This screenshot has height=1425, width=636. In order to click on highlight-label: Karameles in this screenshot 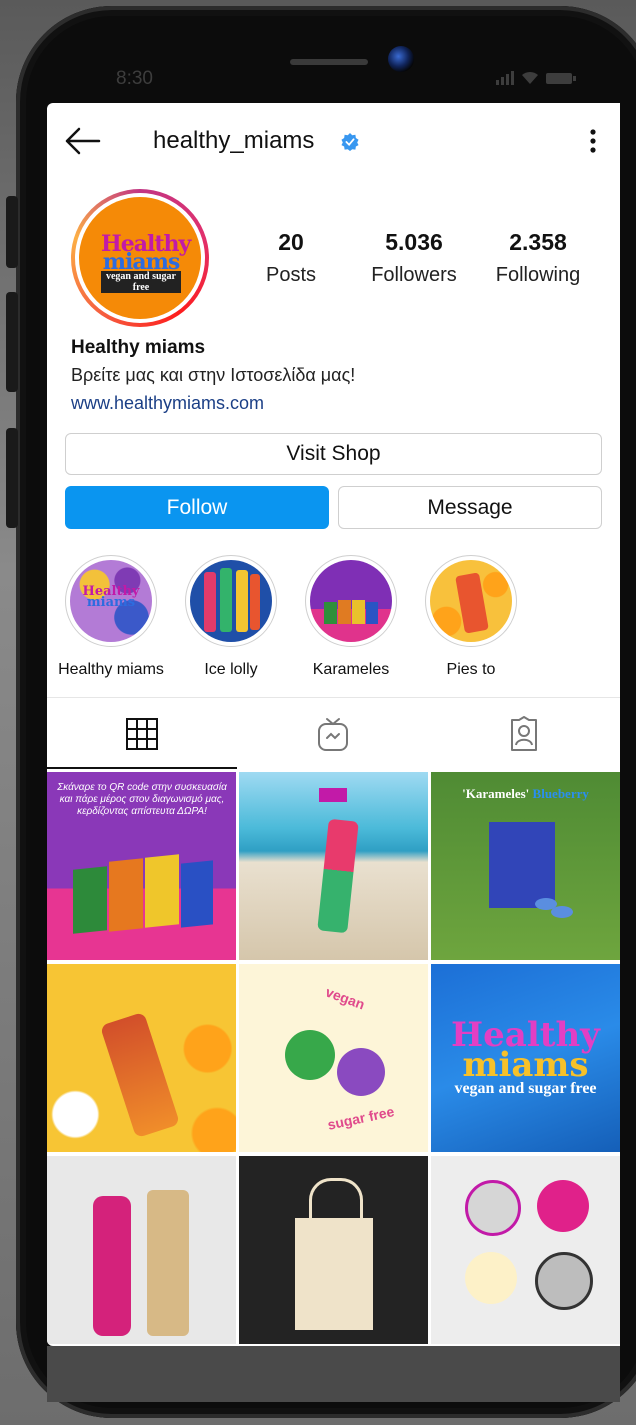, I will do `click(351, 669)`.